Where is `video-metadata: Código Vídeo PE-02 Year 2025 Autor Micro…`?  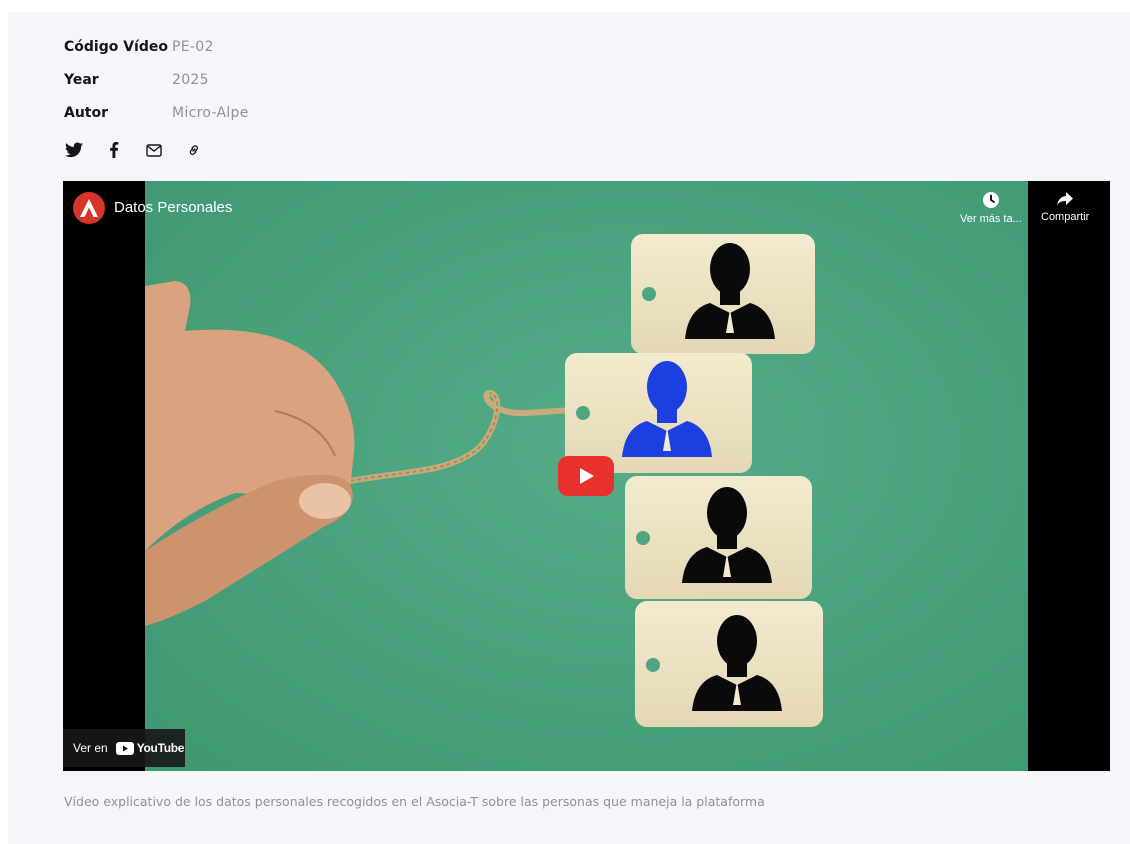 video-metadata: Código Vídeo PE-02 Year 2025 Autor Micro… is located at coordinates (156, 79).